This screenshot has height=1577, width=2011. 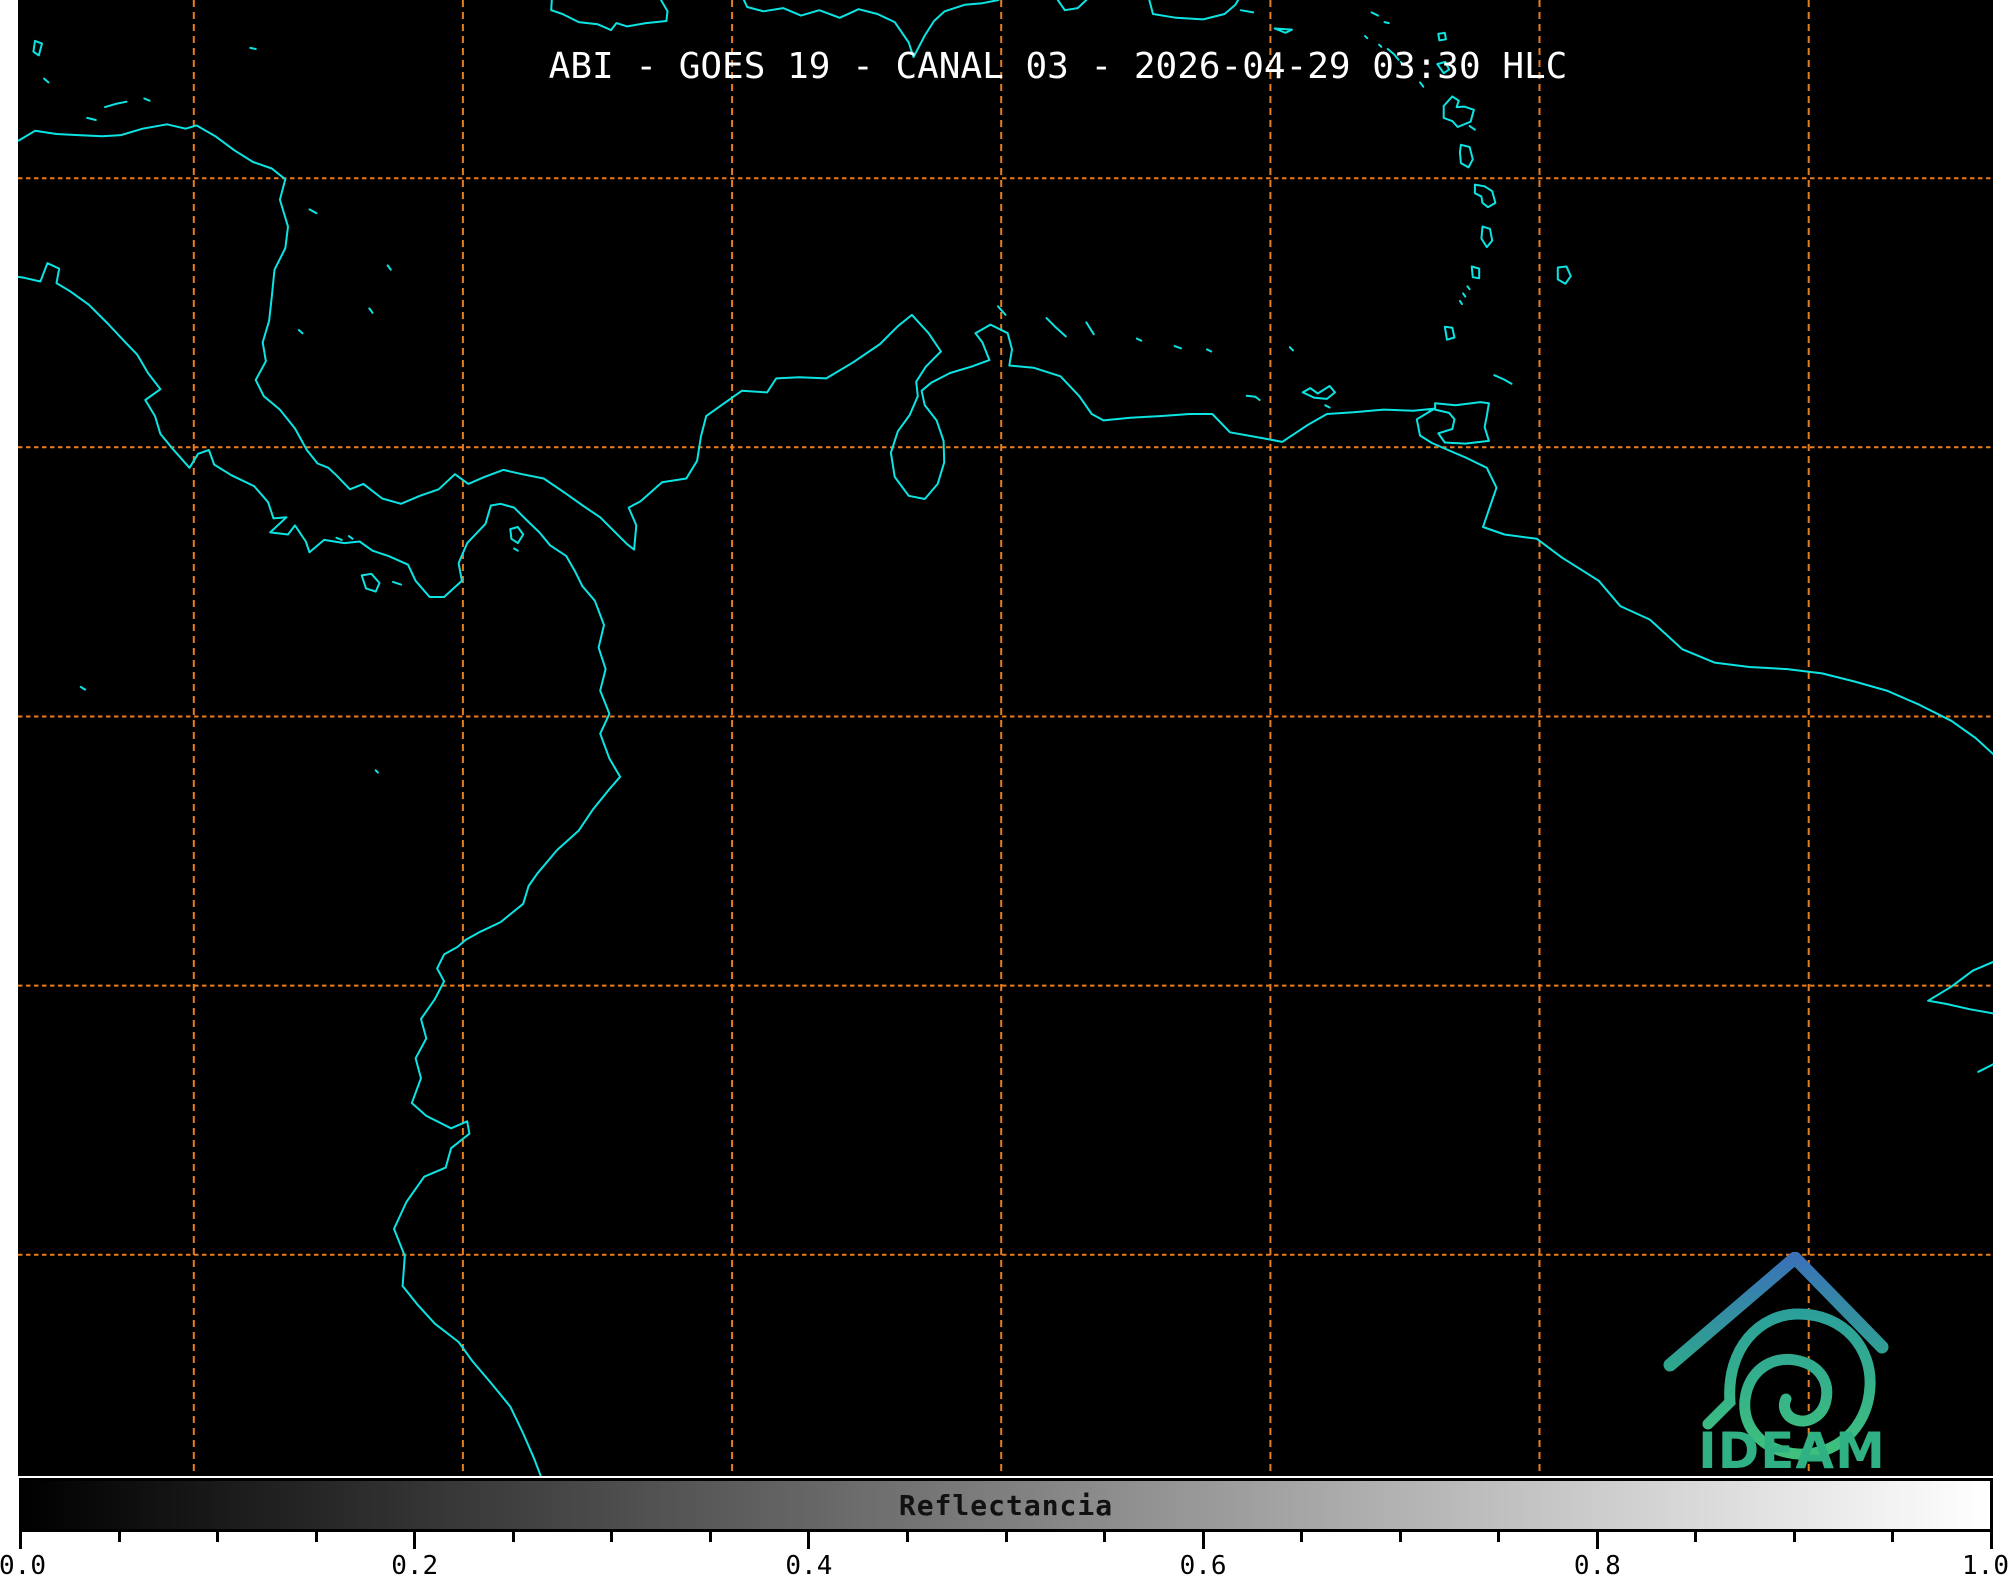 I want to click on logo-mountain-icon, so click(x=1776, y=1311).